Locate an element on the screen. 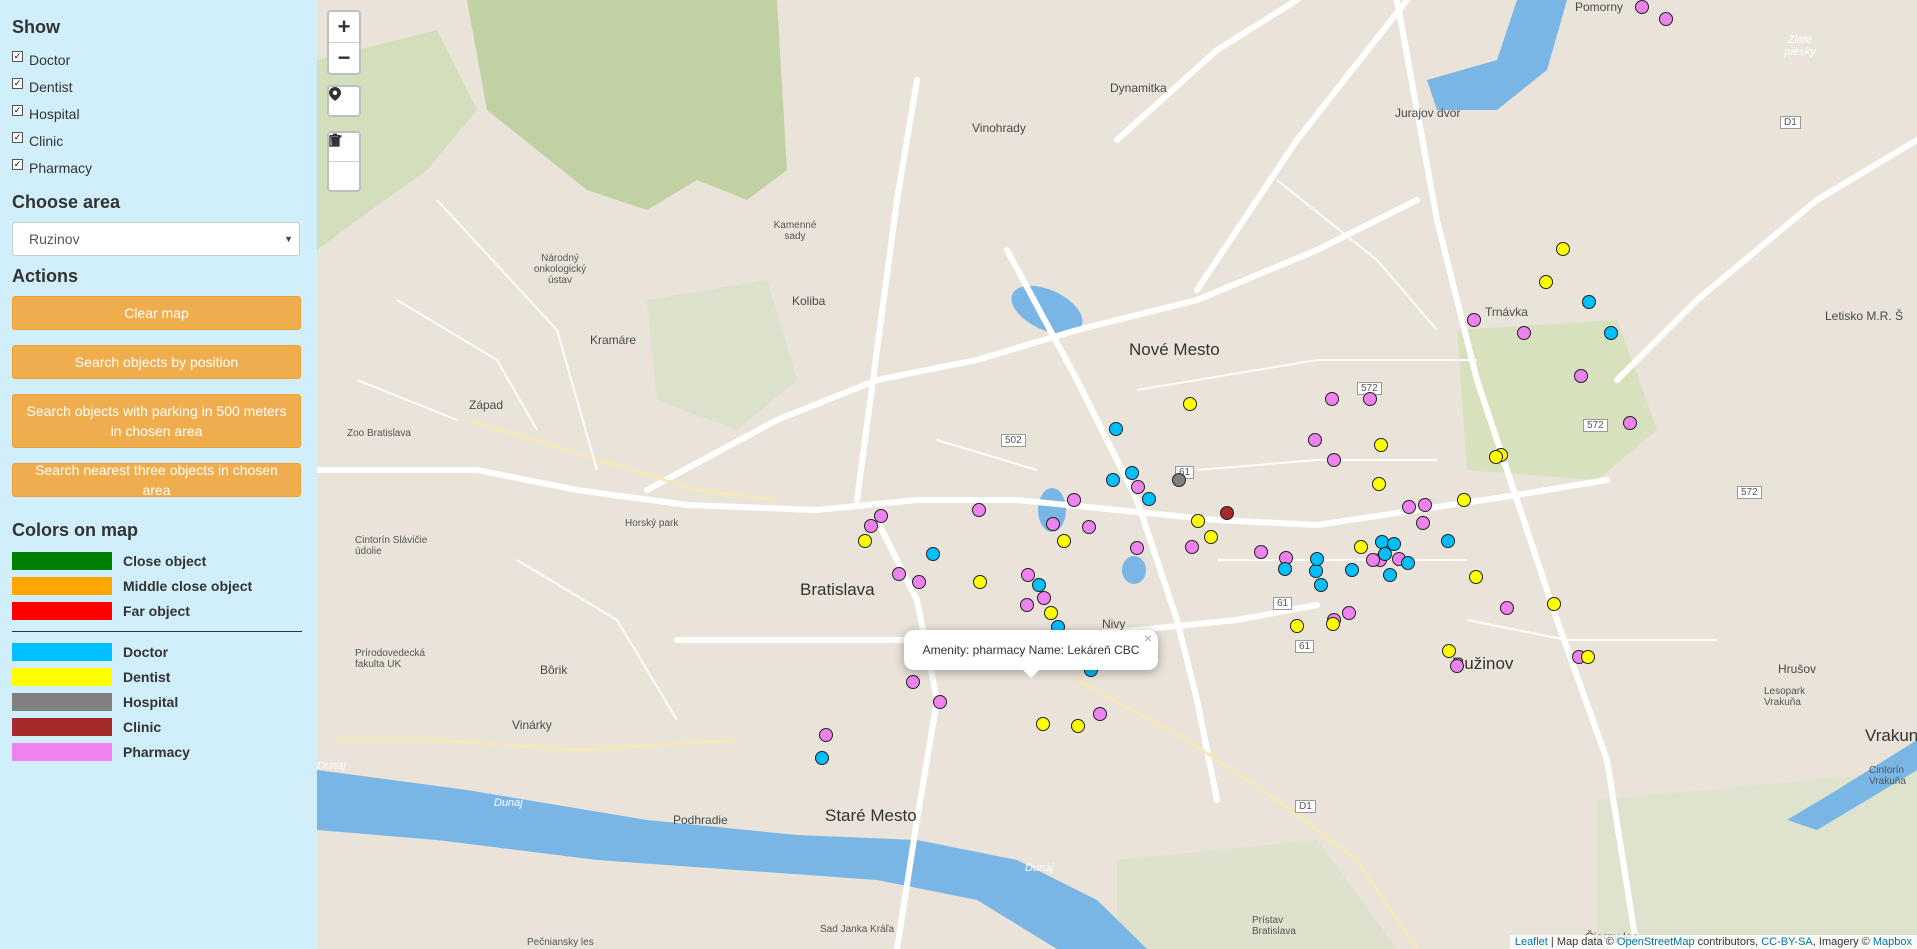 Image resolution: width=1917 pixels, height=949 pixels. filter-pharmacy: ✓ Pharmacy is located at coordinates (52, 167).